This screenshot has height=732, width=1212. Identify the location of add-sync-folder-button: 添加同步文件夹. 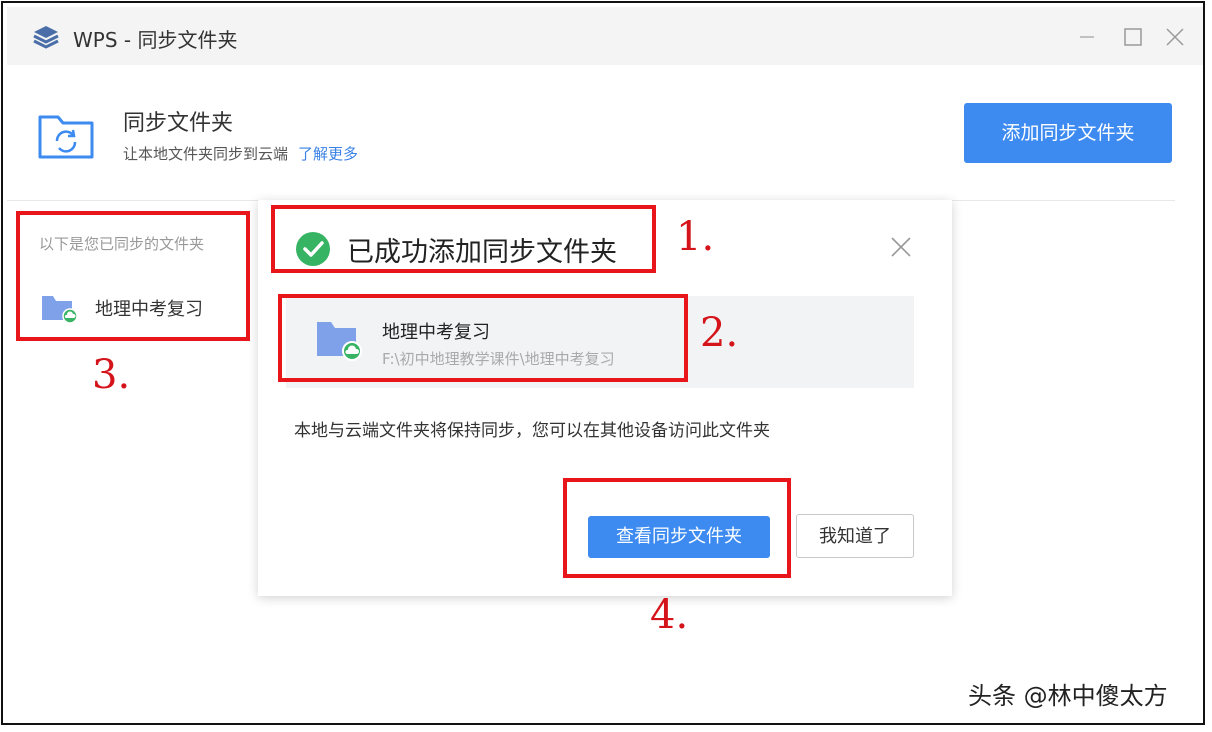
(1068, 133).